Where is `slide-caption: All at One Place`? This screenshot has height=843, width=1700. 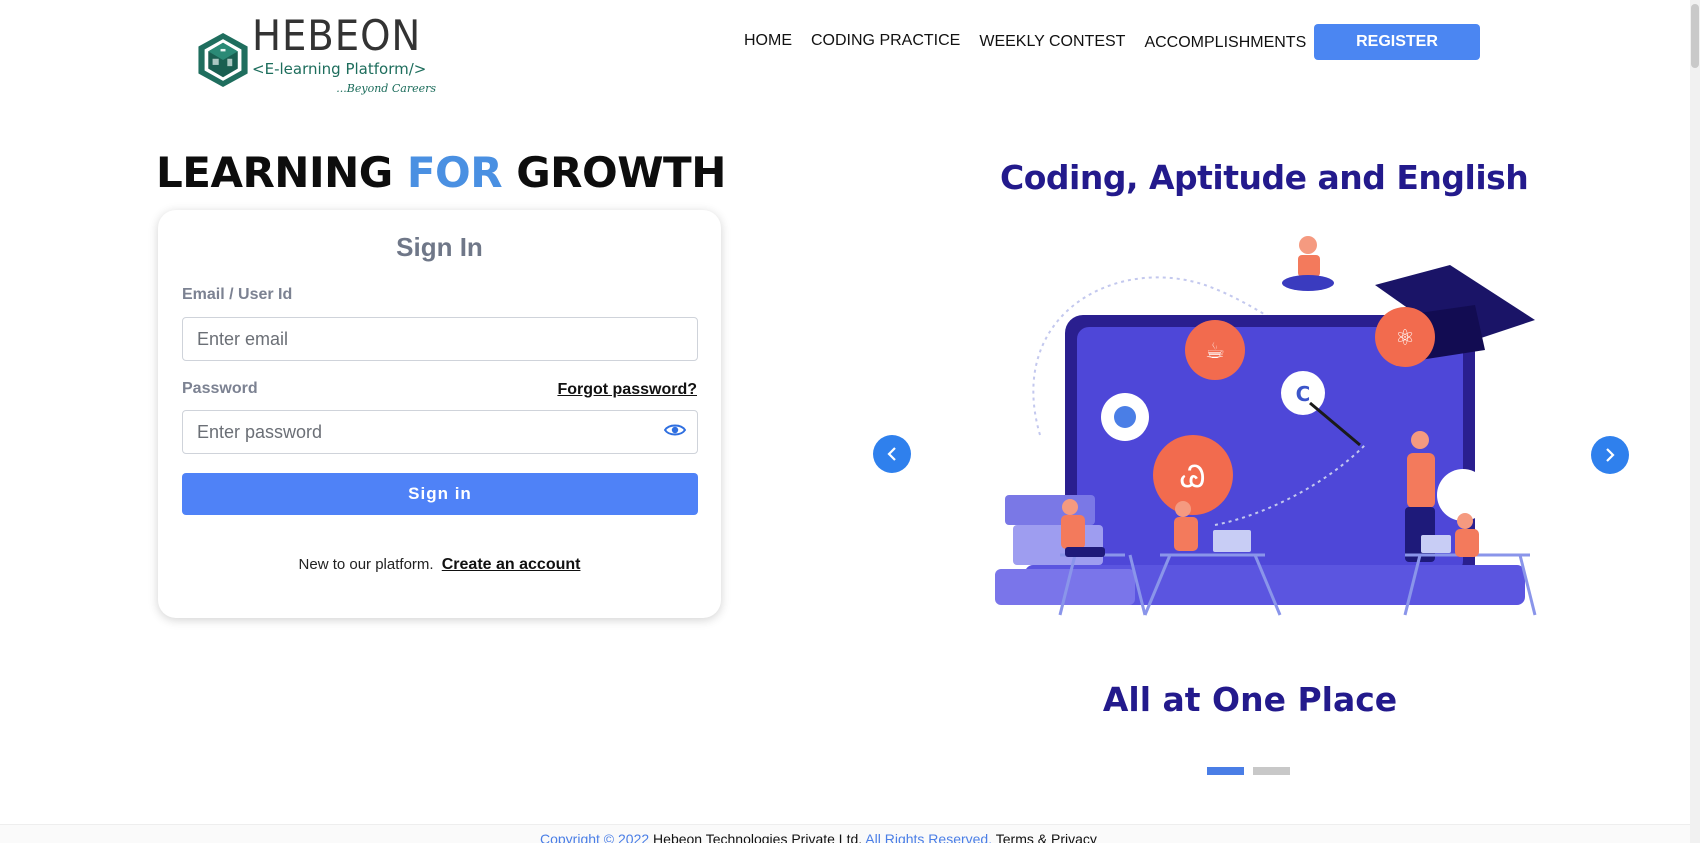
slide-caption: All at One Place is located at coordinates (1250, 699).